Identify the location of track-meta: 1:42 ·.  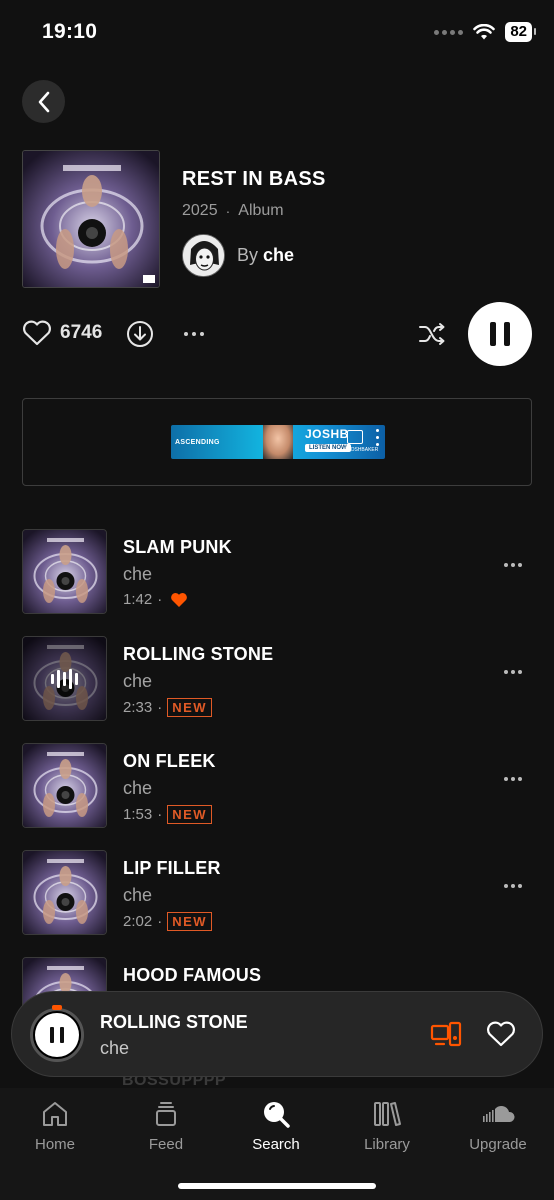
(155, 599).